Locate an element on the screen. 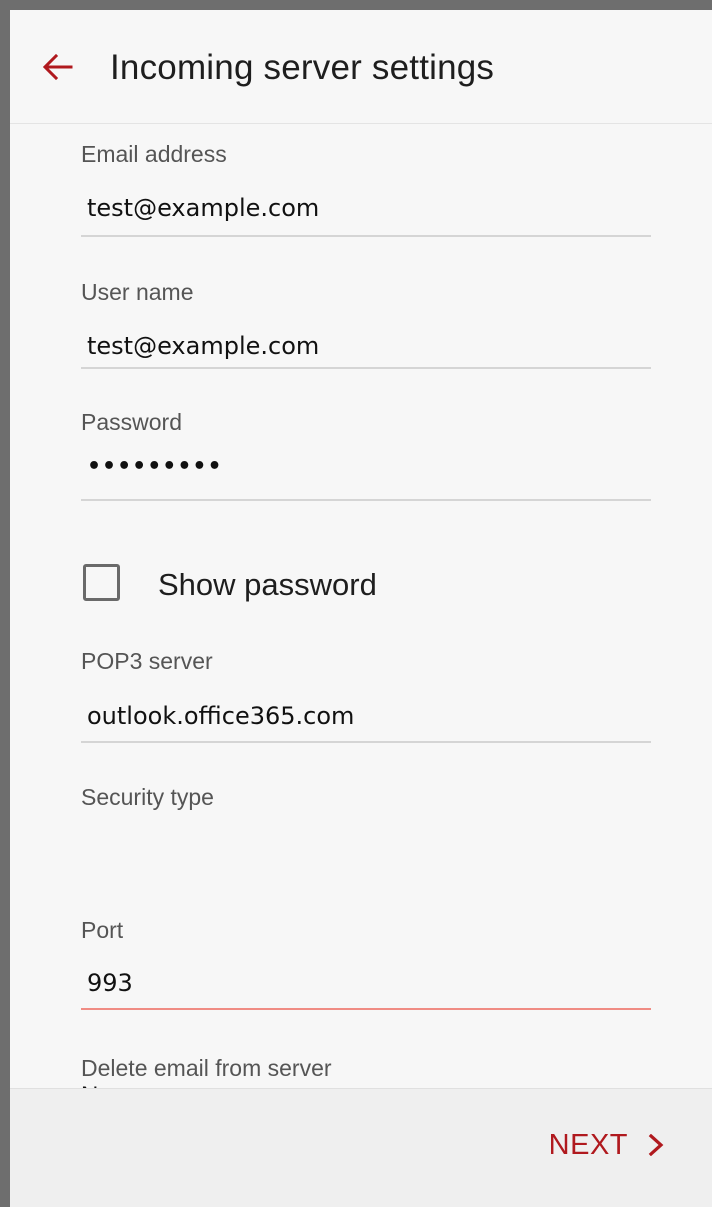 The height and width of the screenshot is (1207, 712). port-field: 993 is located at coordinates (366, 983).